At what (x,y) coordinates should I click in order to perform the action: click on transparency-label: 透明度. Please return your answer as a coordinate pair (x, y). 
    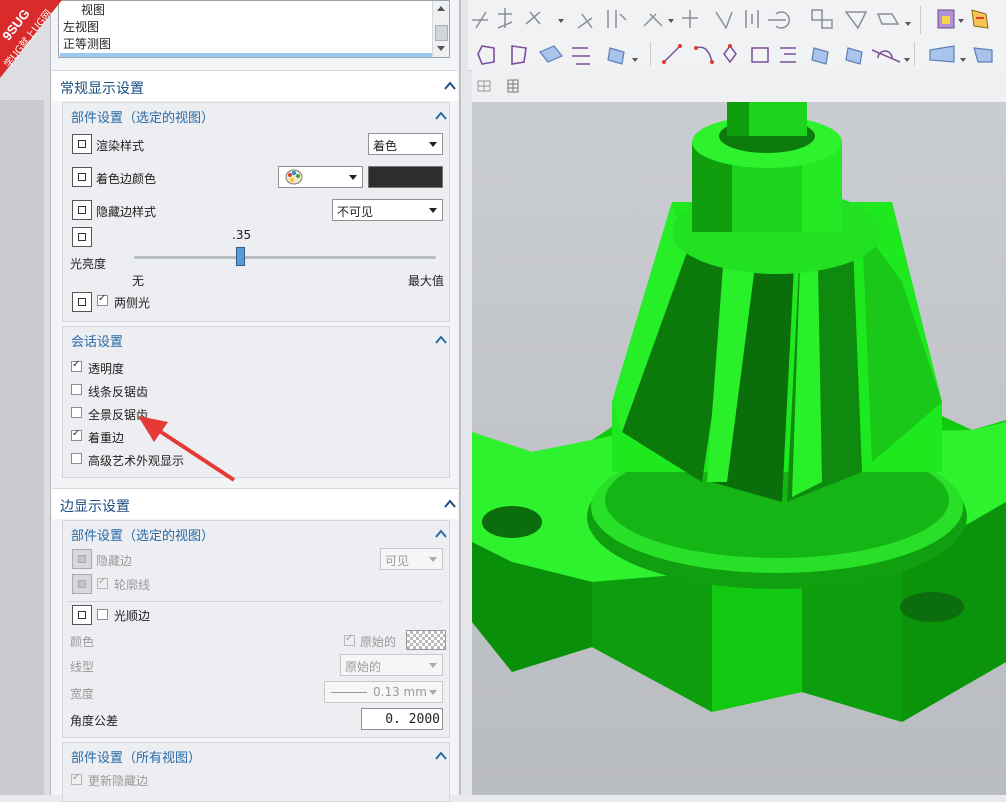
    Looking at the image, I should click on (106, 369).